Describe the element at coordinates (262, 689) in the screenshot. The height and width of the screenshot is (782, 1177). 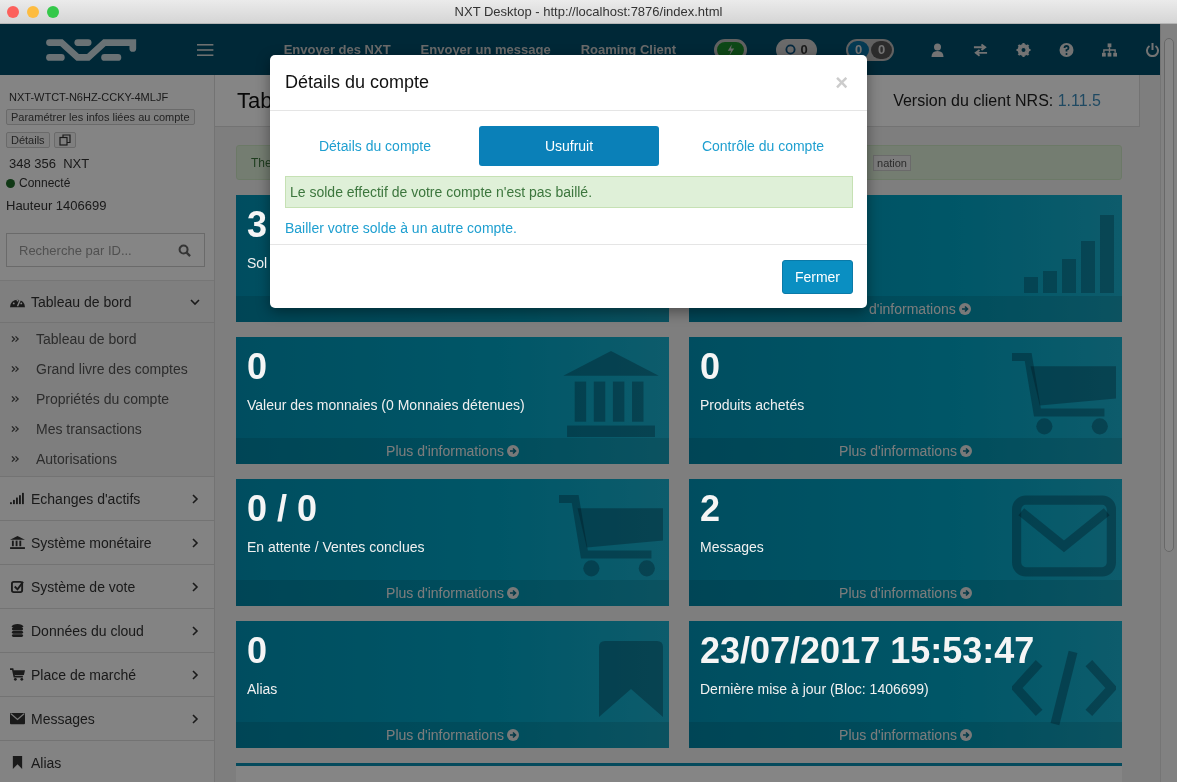
I see `card-label: Alias` at that location.